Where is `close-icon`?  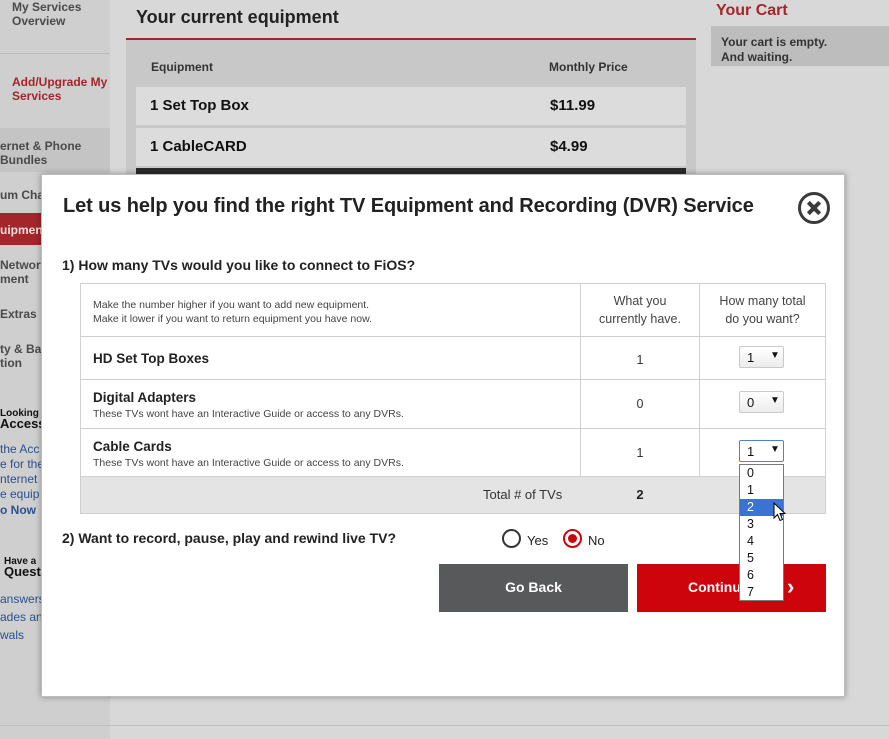 close-icon is located at coordinates (814, 208).